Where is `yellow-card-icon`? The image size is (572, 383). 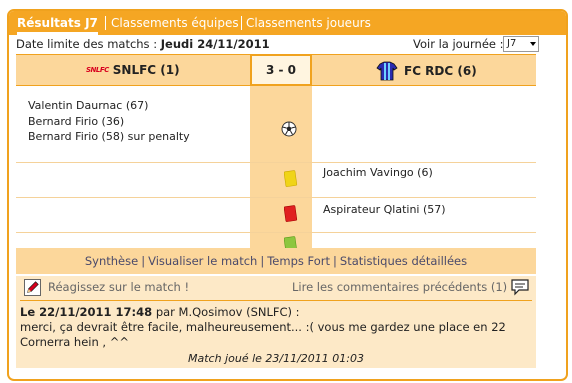 yellow-card-icon is located at coordinates (291, 178).